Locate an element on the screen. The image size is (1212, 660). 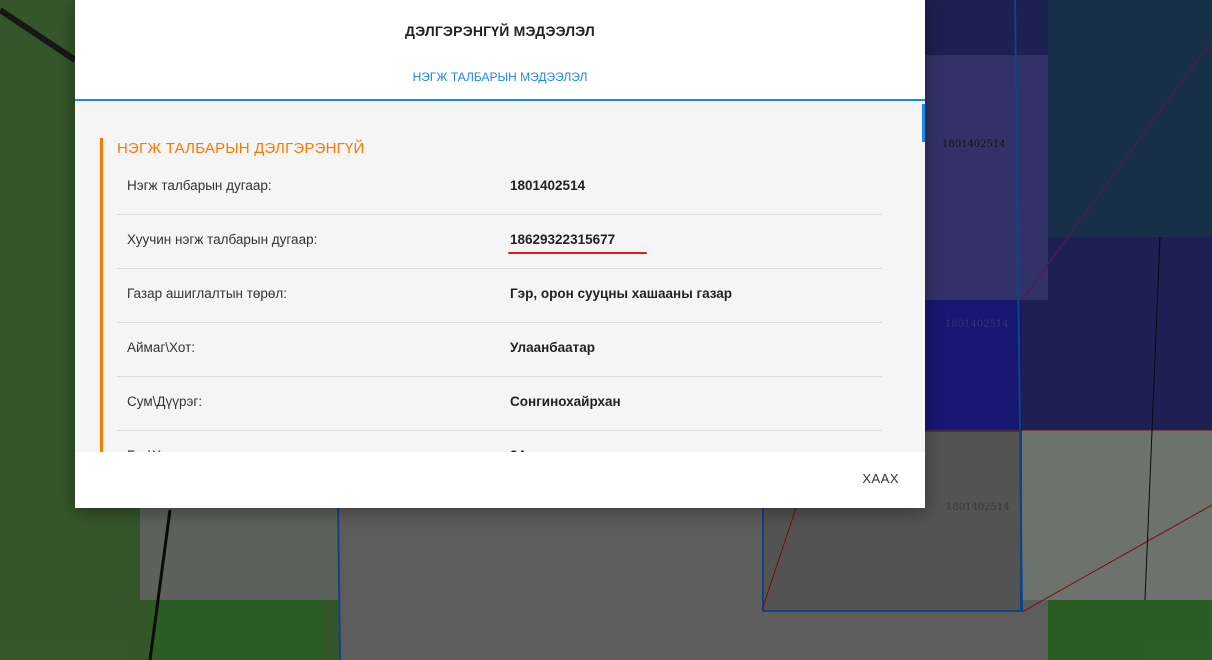
detail-value: 24 is located at coordinates (517, 441).